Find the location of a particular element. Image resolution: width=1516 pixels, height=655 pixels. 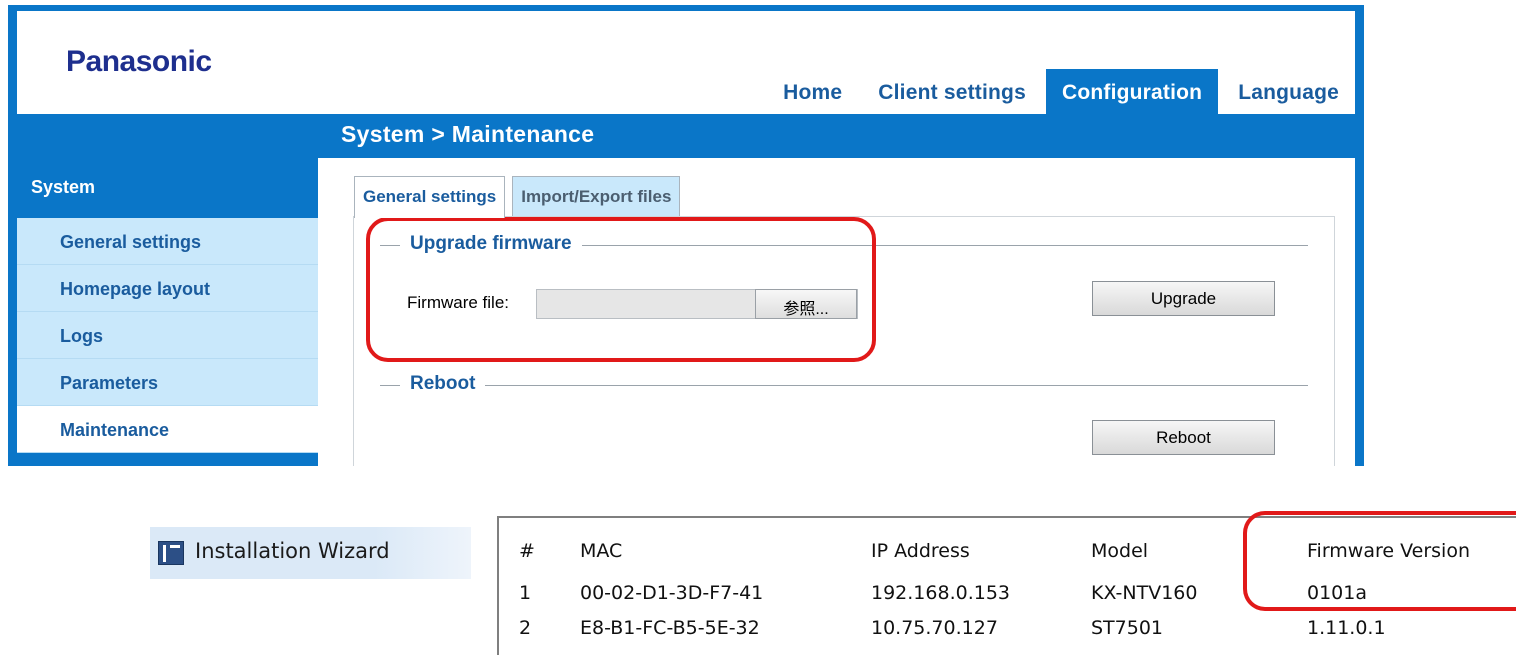

sidebar-heading: System is located at coordinates (167, 188).